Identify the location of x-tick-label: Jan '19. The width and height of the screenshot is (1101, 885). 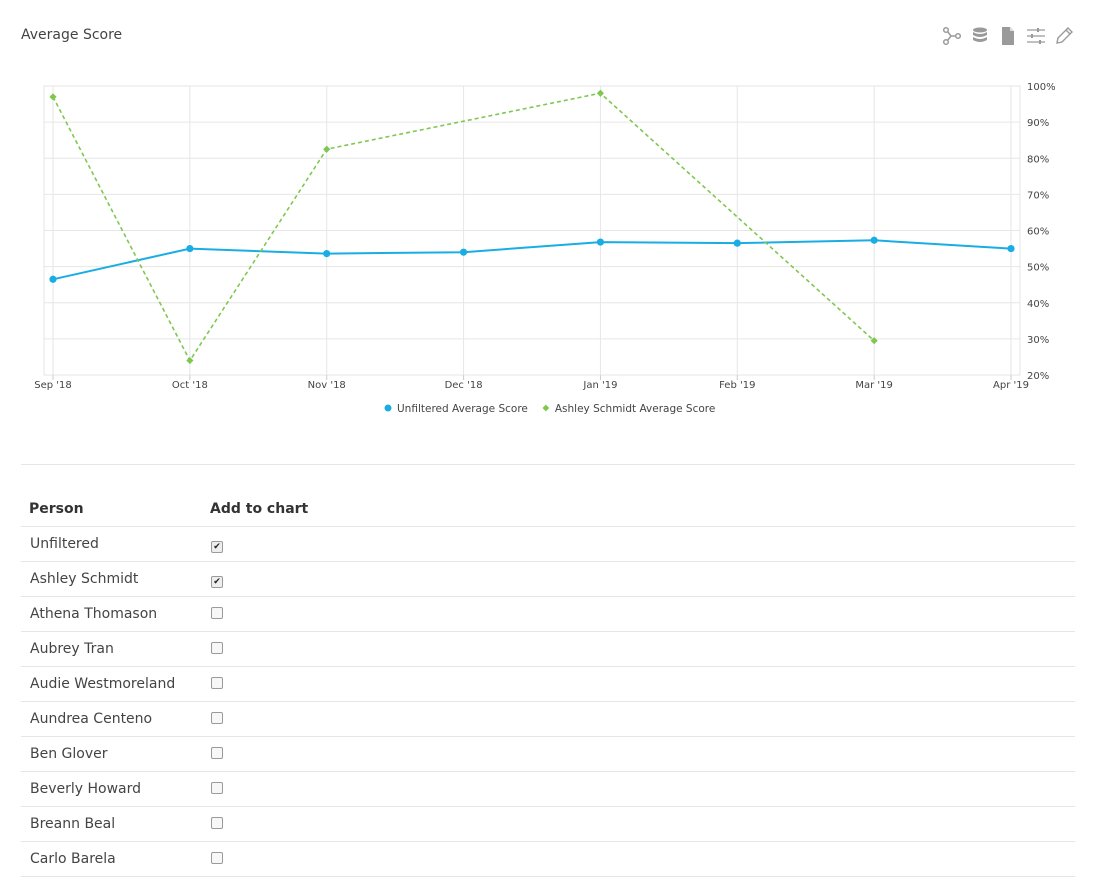
(599, 385).